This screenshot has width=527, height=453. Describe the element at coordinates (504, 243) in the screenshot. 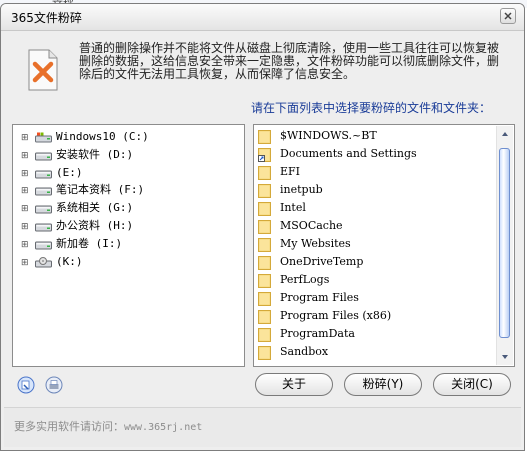

I see `scrollbar-thumb` at that location.